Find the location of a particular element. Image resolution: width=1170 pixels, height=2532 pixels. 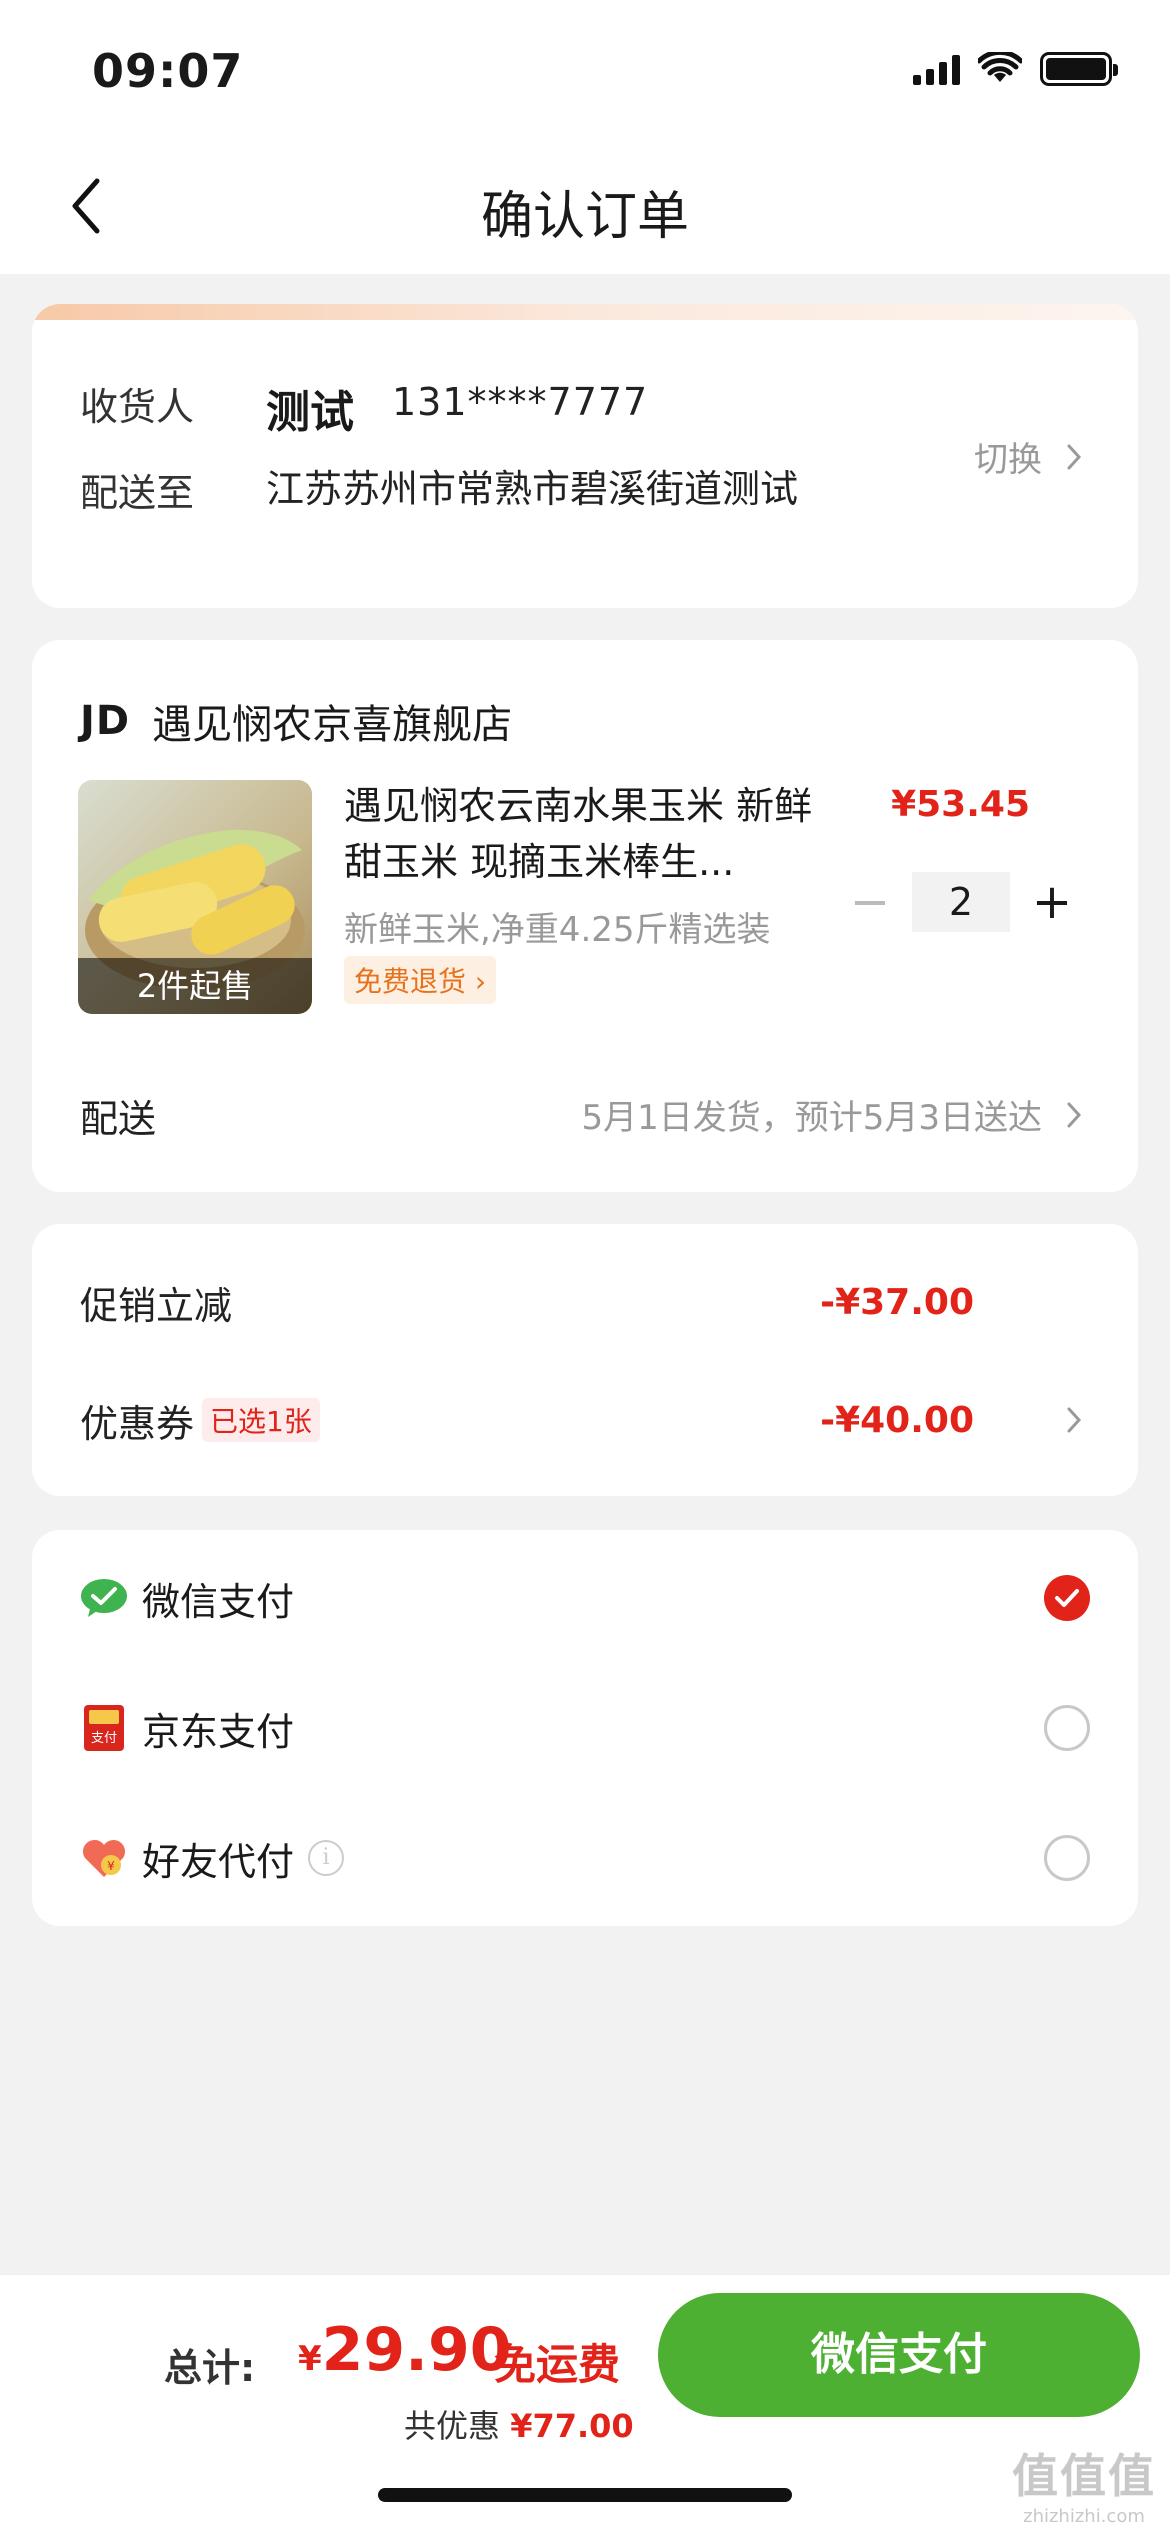

free-return-tag: 免费退货 › is located at coordinates (420, 980).